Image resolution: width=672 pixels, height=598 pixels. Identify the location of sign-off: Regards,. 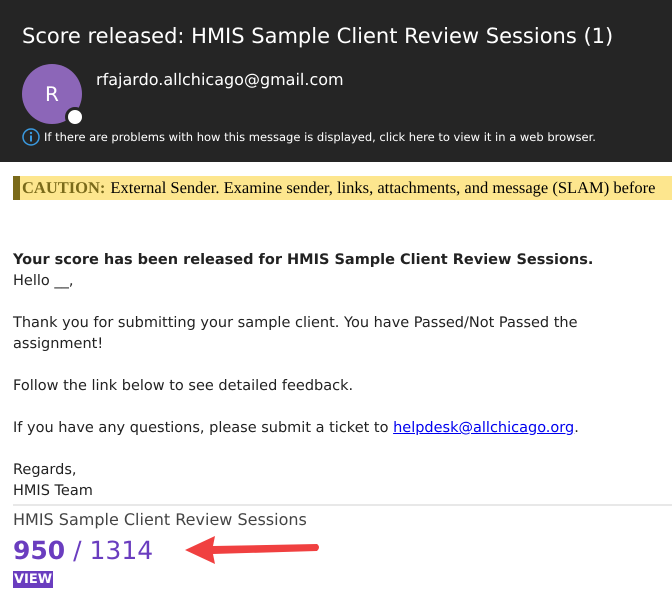
(45, 470).